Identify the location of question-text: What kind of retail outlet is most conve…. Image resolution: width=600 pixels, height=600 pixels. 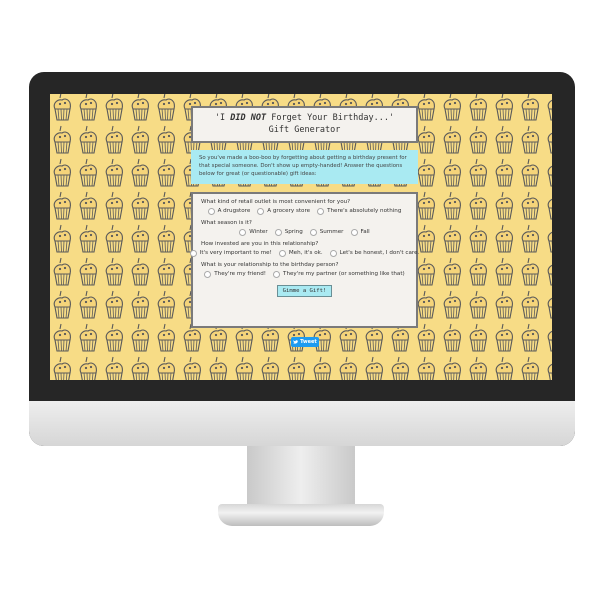
(276, 202).